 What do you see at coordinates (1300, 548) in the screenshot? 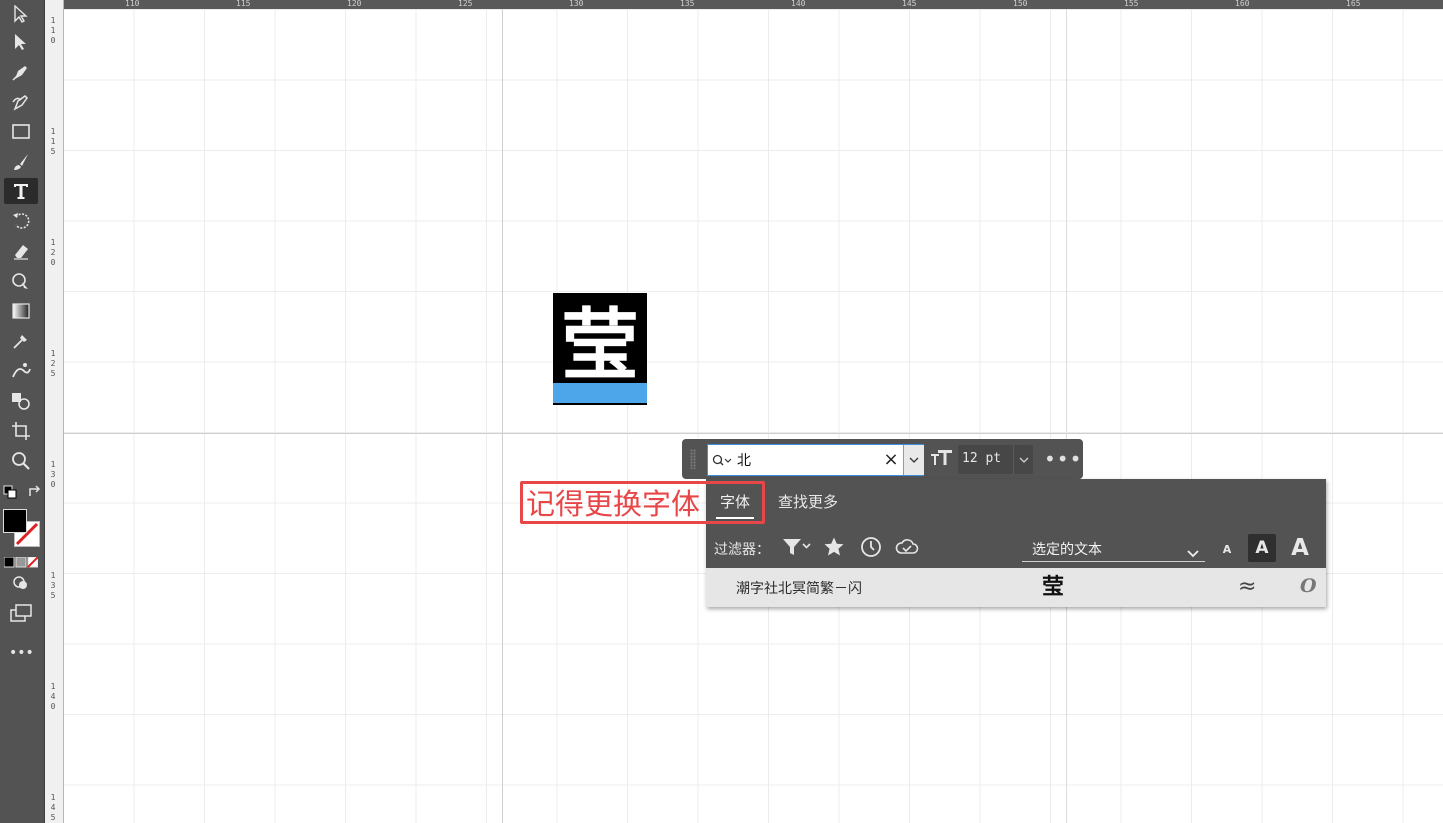
I see `sample-size-large-button: A` at bounding box center [1300, 548].